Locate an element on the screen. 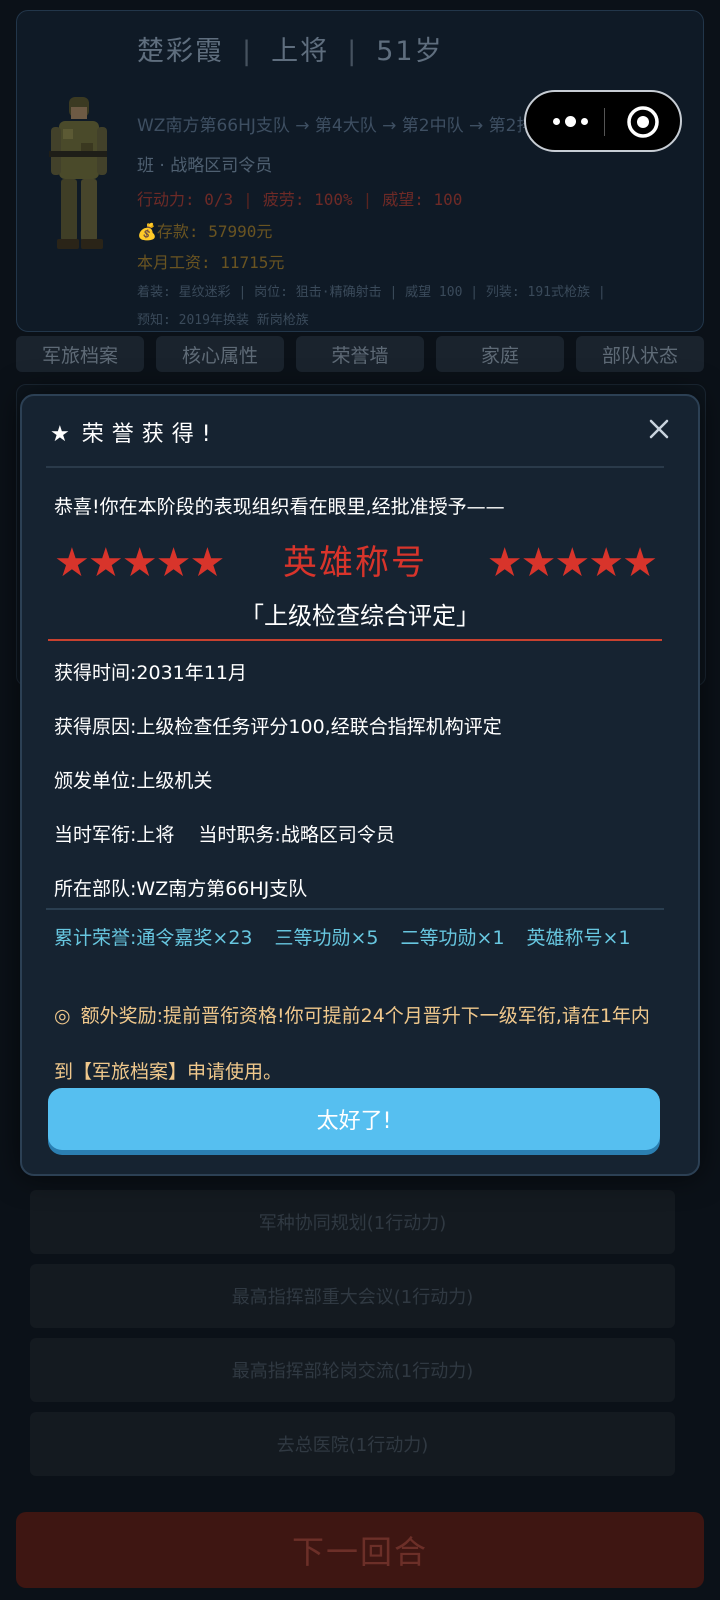  soldier-avatar is located at coordinates (78, 173).